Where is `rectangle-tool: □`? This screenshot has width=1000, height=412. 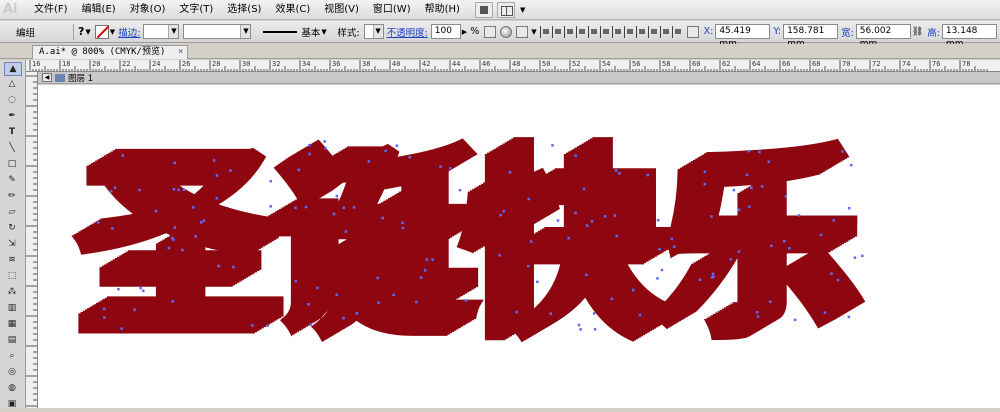
rectangle-tool: □ is located at coordinates (13, 165).